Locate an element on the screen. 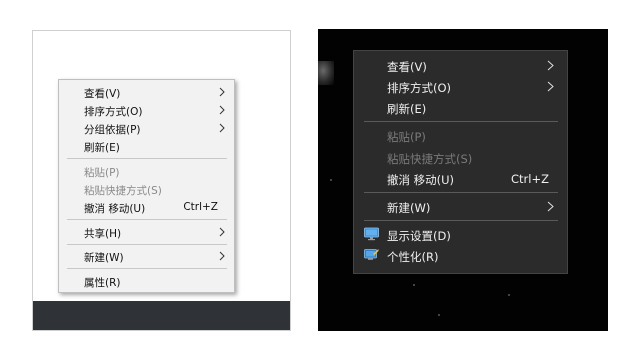 This screenshot has width=640, height=360. menu-item-label: 分组依据(P) is located at coordinates (112, 130).